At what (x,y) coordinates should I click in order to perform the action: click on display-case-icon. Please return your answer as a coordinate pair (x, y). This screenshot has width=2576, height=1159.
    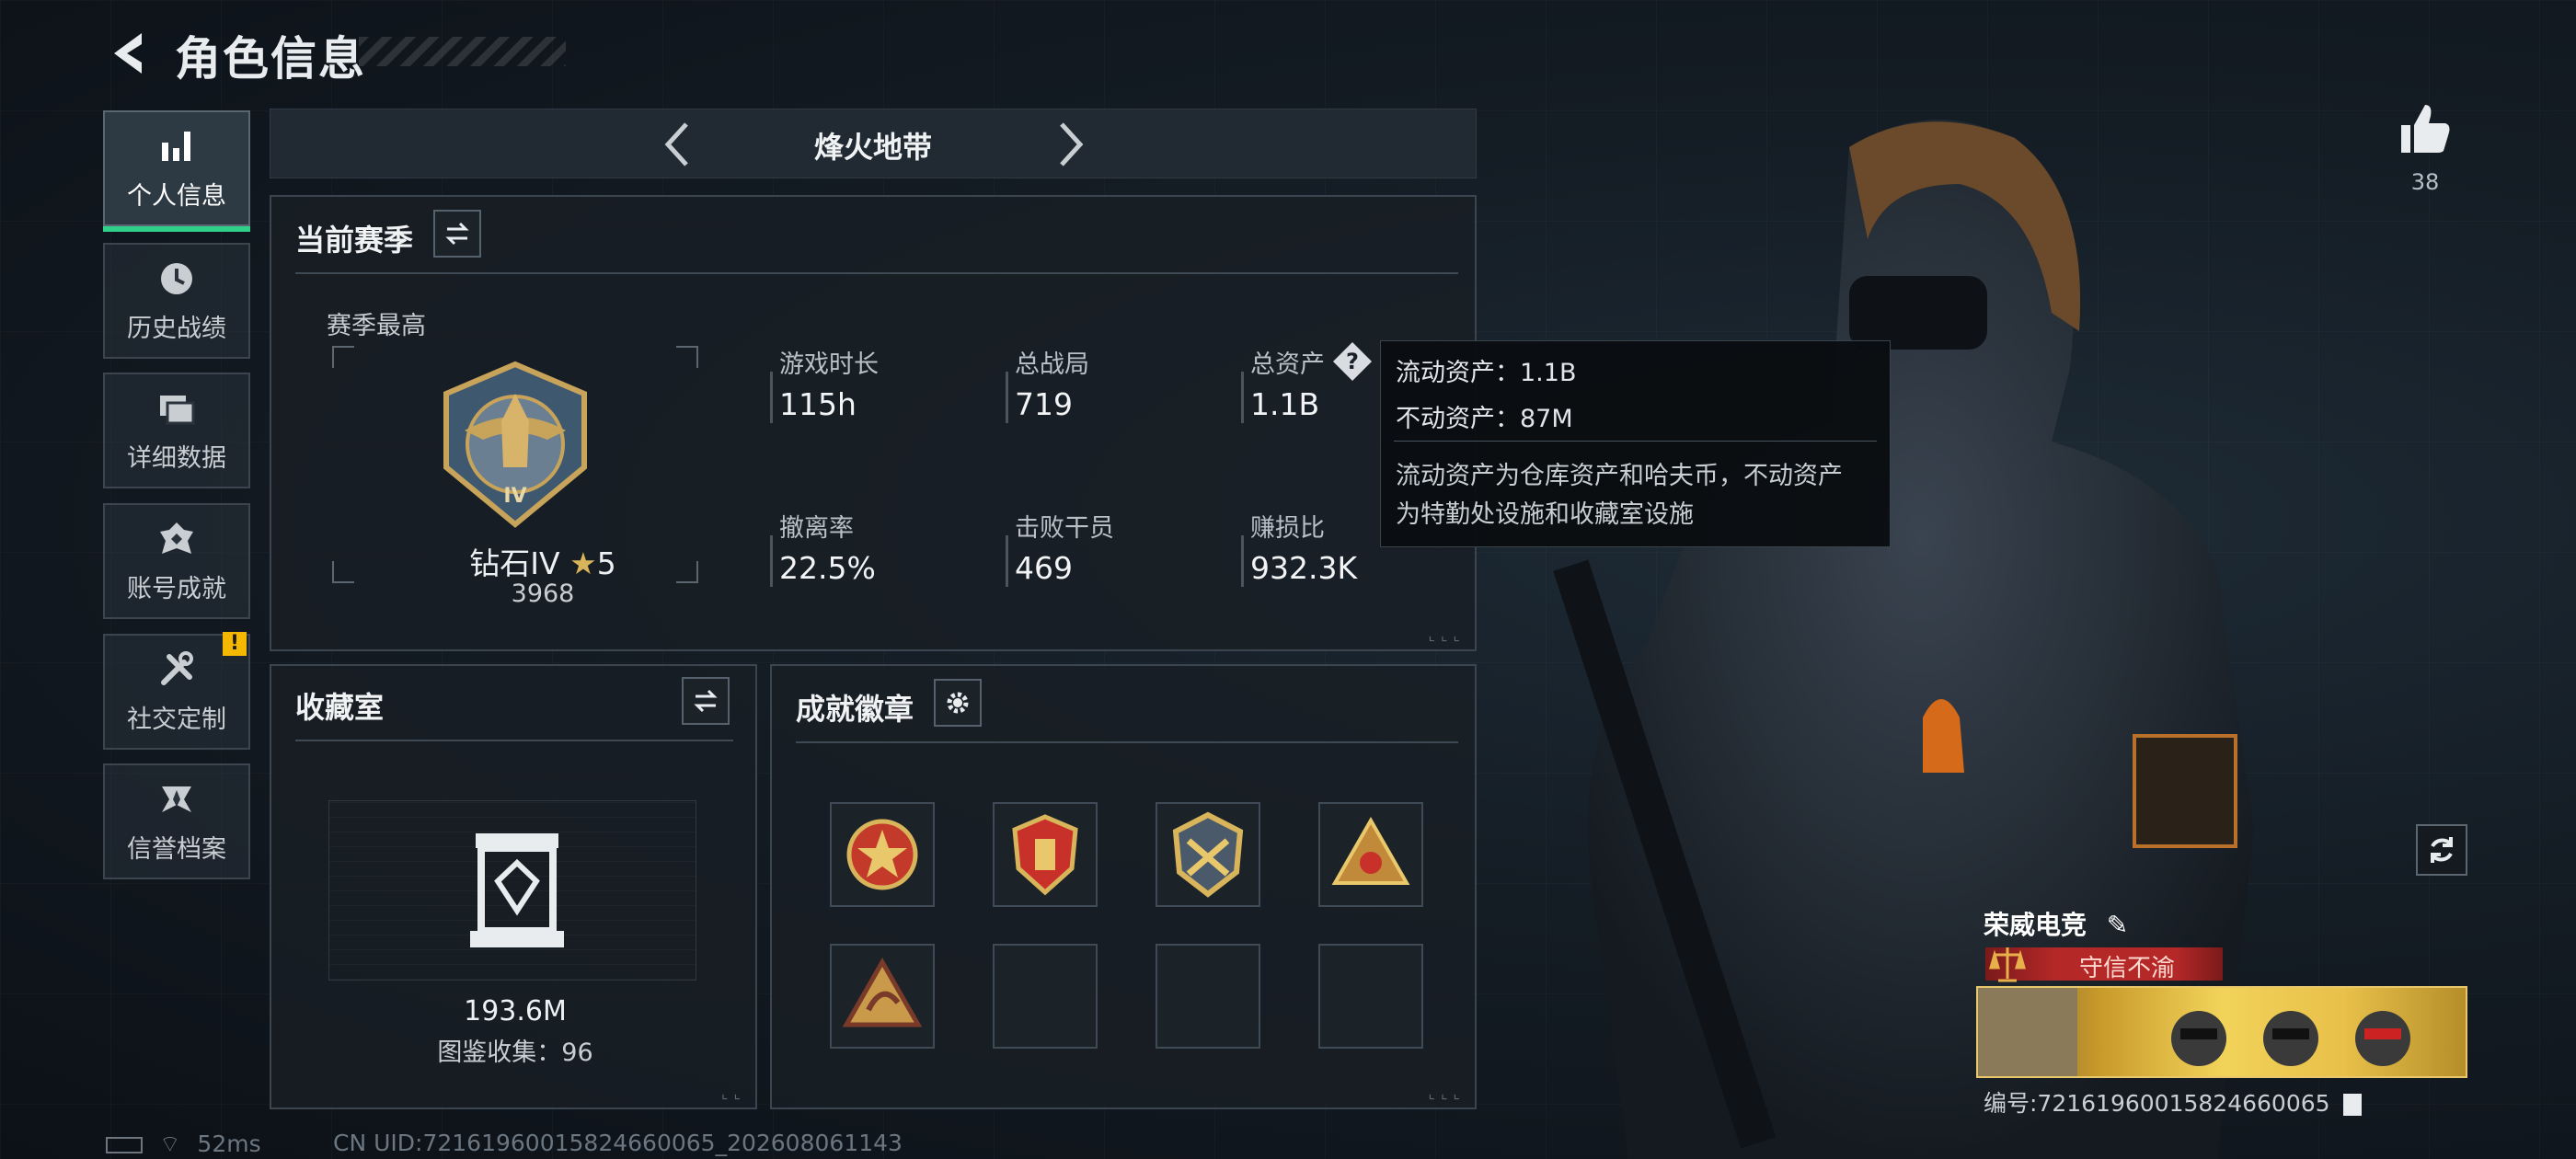
    Looking at the image, I should click on (517, 890).